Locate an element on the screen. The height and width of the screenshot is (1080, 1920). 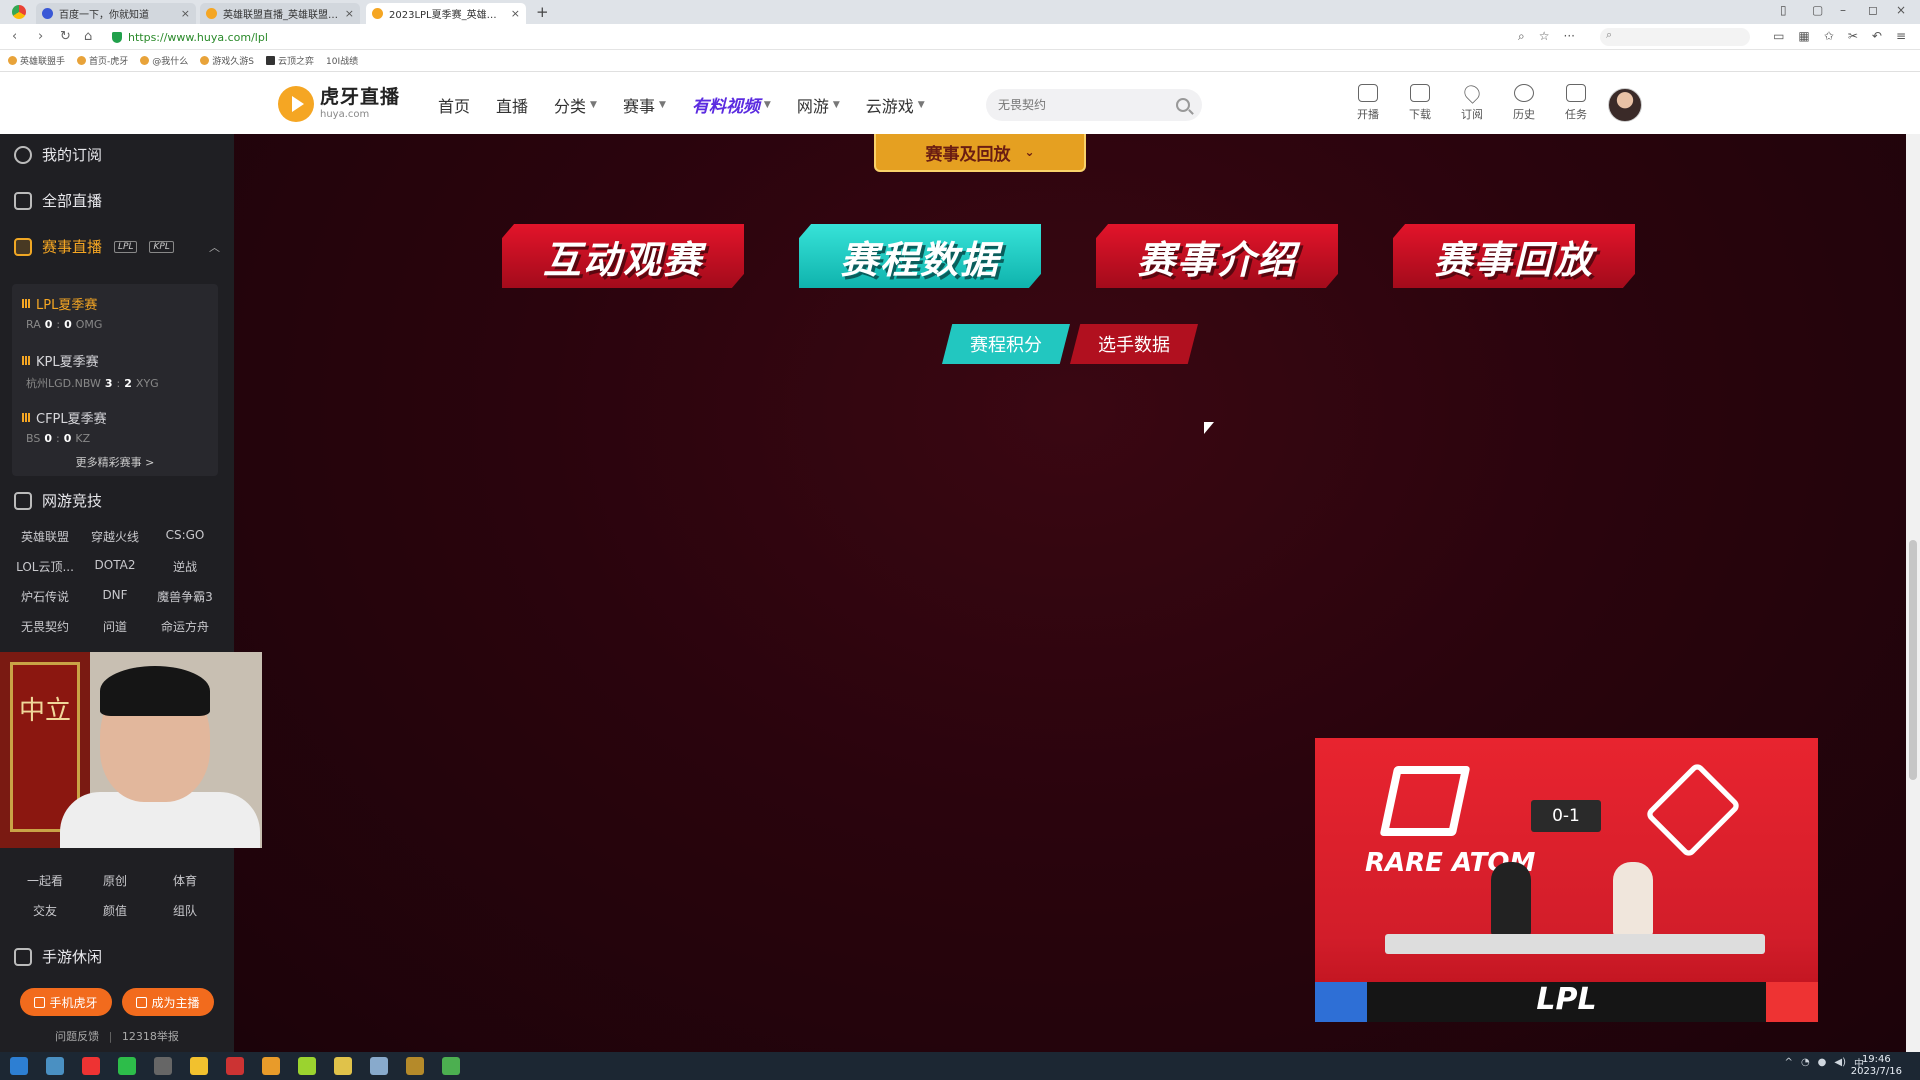
more-matches-link: 更多精彩赛事 > is located at coordinates (115, 462).